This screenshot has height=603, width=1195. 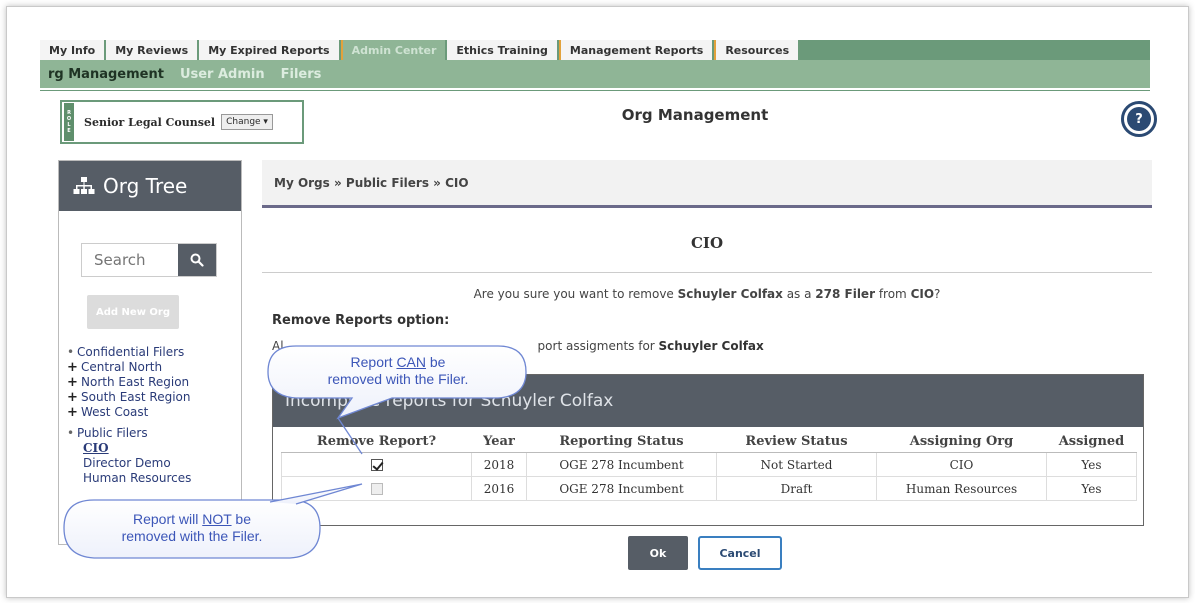 I want to click on tab-admin-center: Admin Center, so click(x=394, y=50).